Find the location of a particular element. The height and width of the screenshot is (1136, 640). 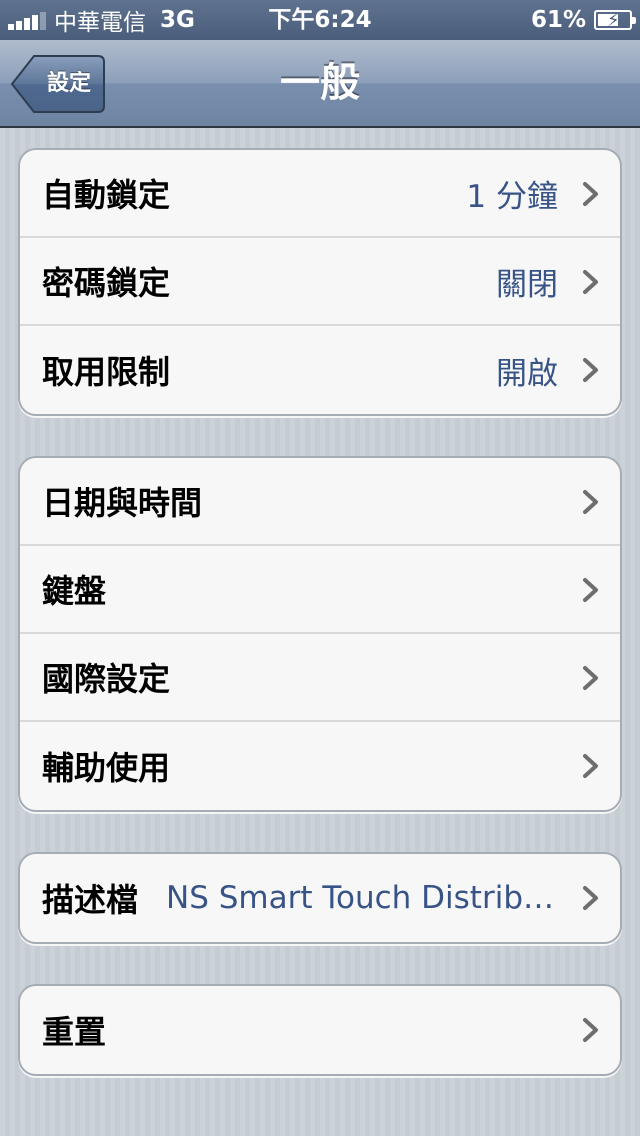

row-passcode-lock: 密碼鎖定 關閉 is located at coordinates (320, 282).